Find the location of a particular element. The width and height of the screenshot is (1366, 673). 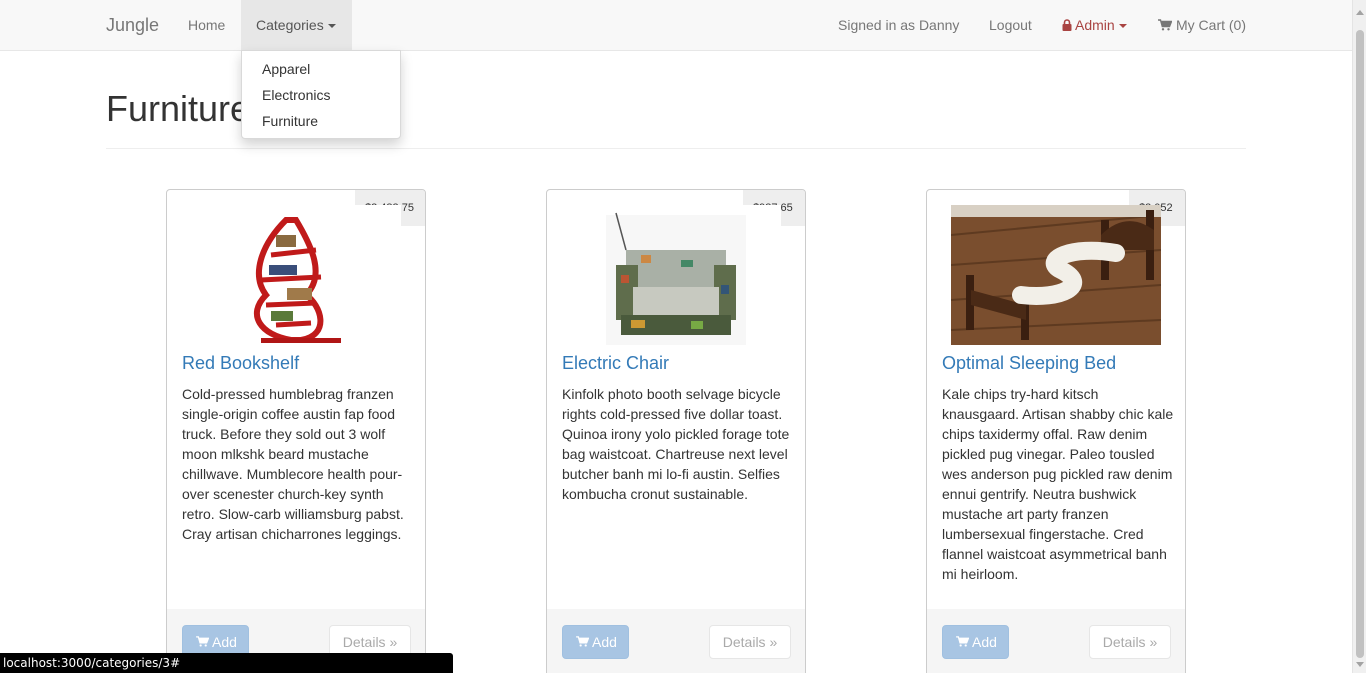

cart-link: My Cart (0) is located at coordinates (1202, 25).